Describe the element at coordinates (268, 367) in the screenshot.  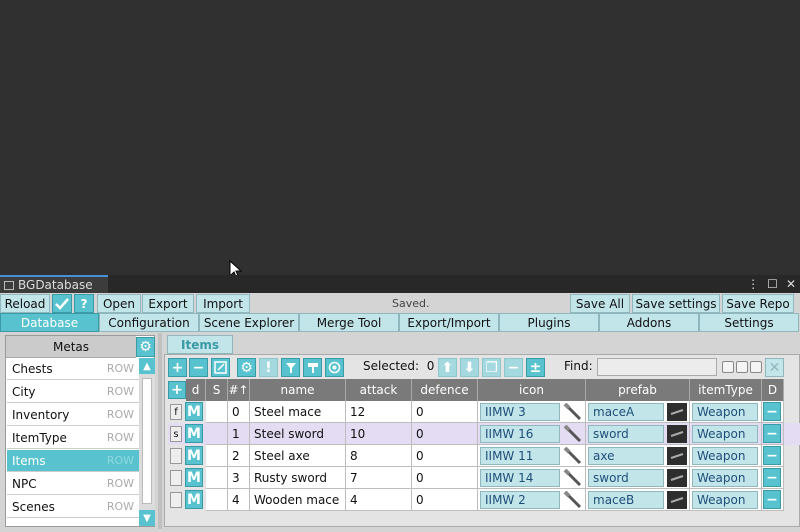
I see `warning-icon: !` at that location.